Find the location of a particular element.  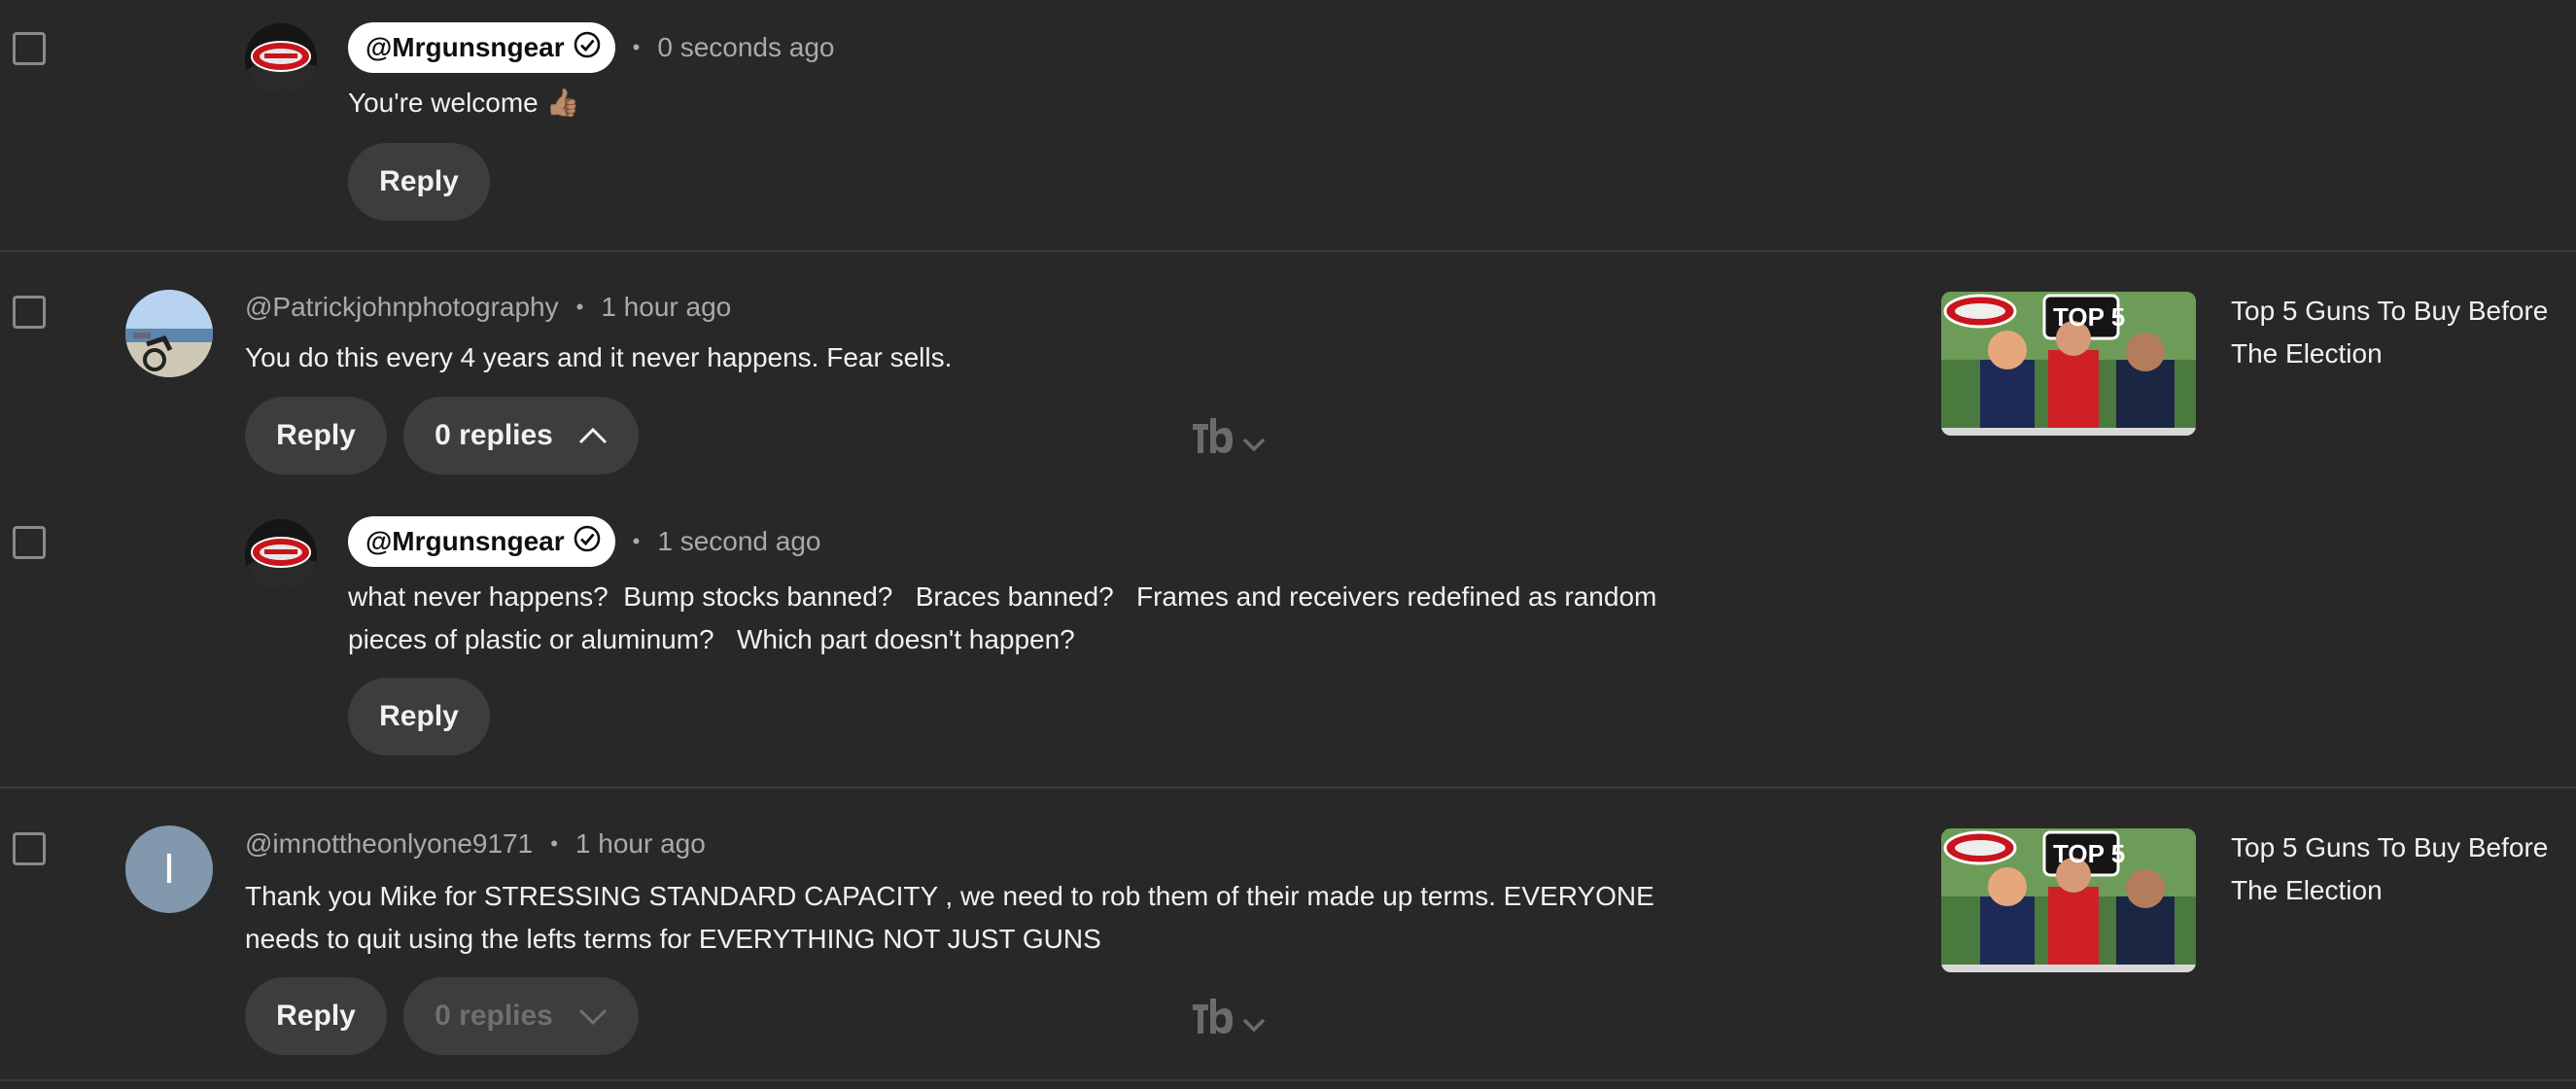

user-avatar: I is located at coordinates (169, 869).